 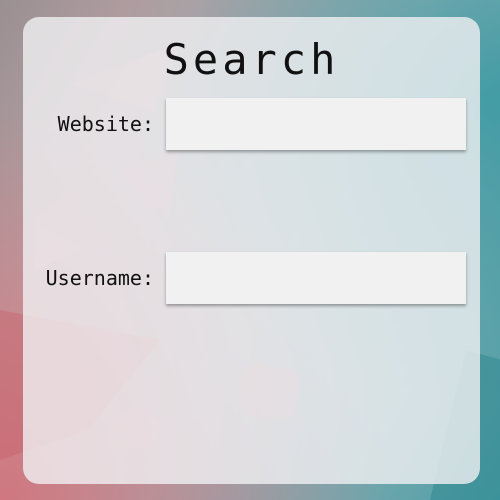 I want to click on username-label: Username:, so click(x=99, y=278).